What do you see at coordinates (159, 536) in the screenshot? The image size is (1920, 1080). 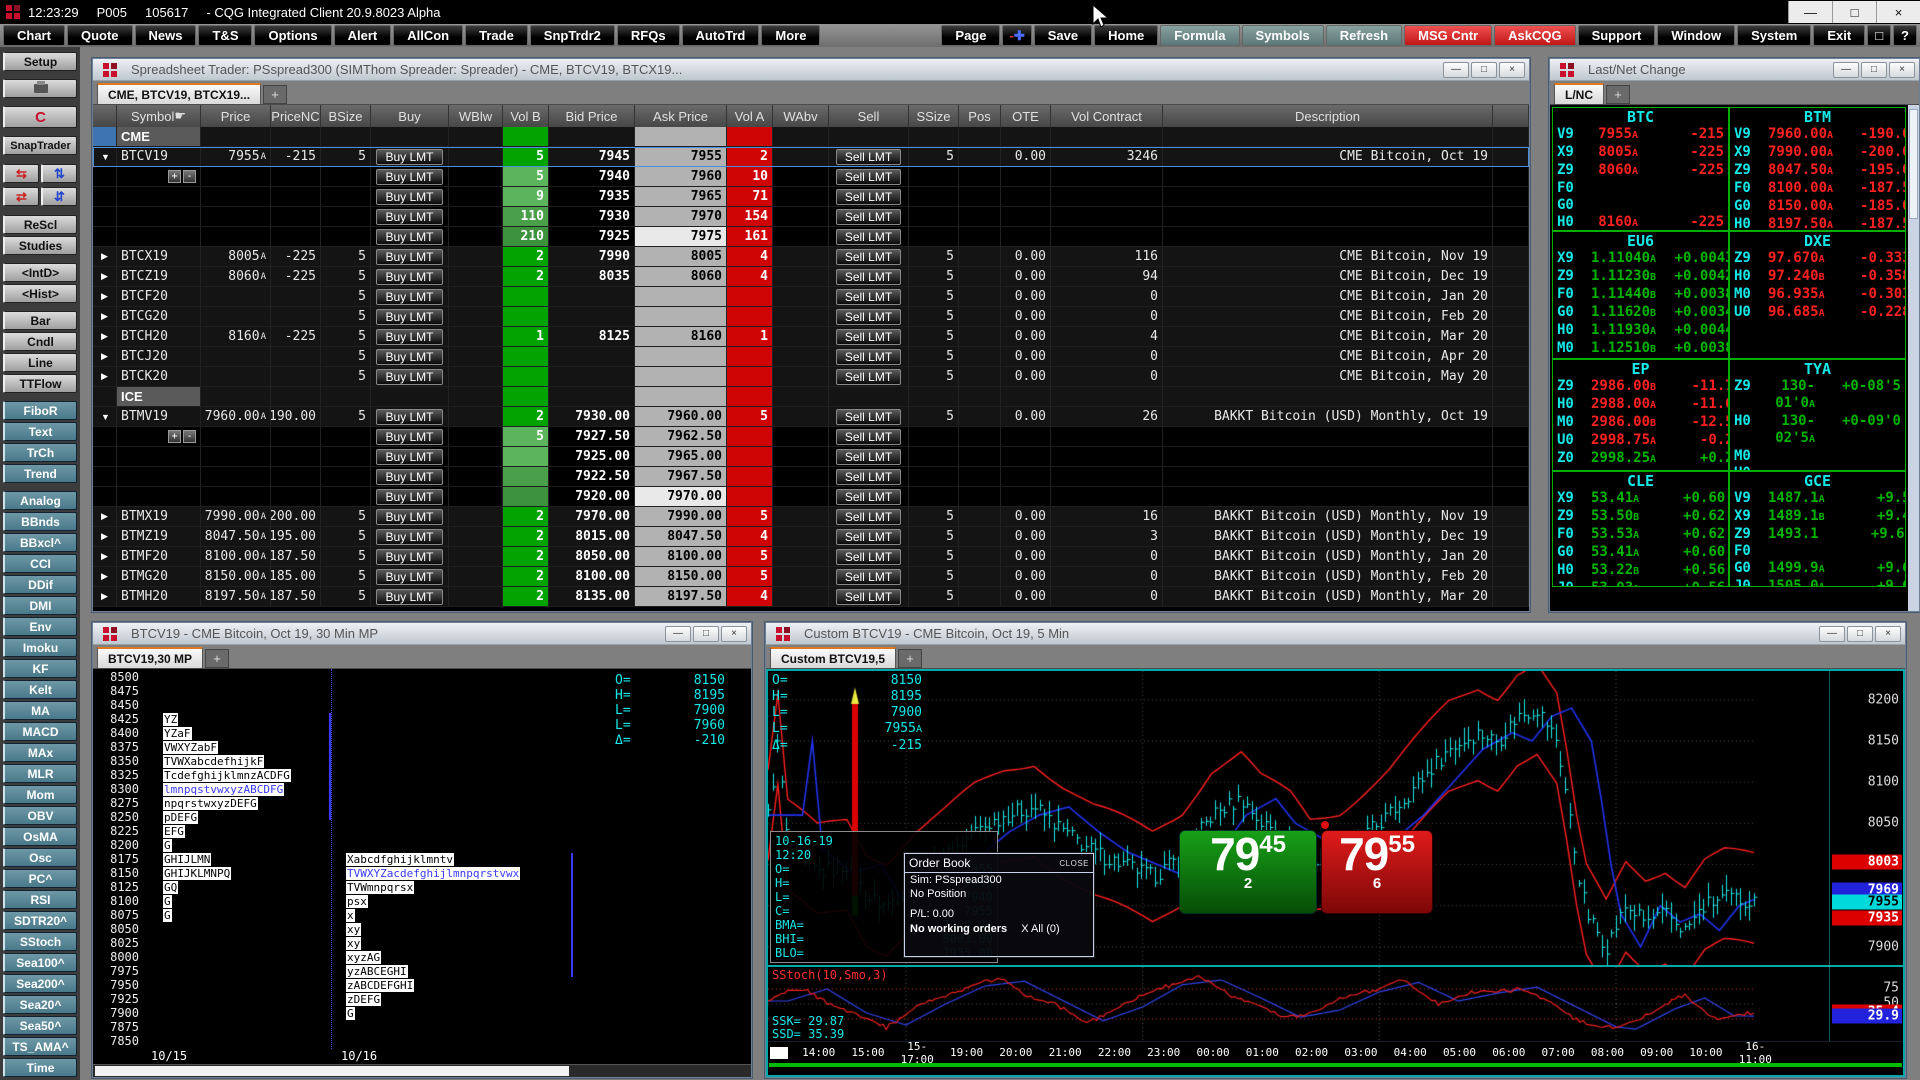 I see `symbol-cell: BTMZ19` at bounding box center [159, 536].